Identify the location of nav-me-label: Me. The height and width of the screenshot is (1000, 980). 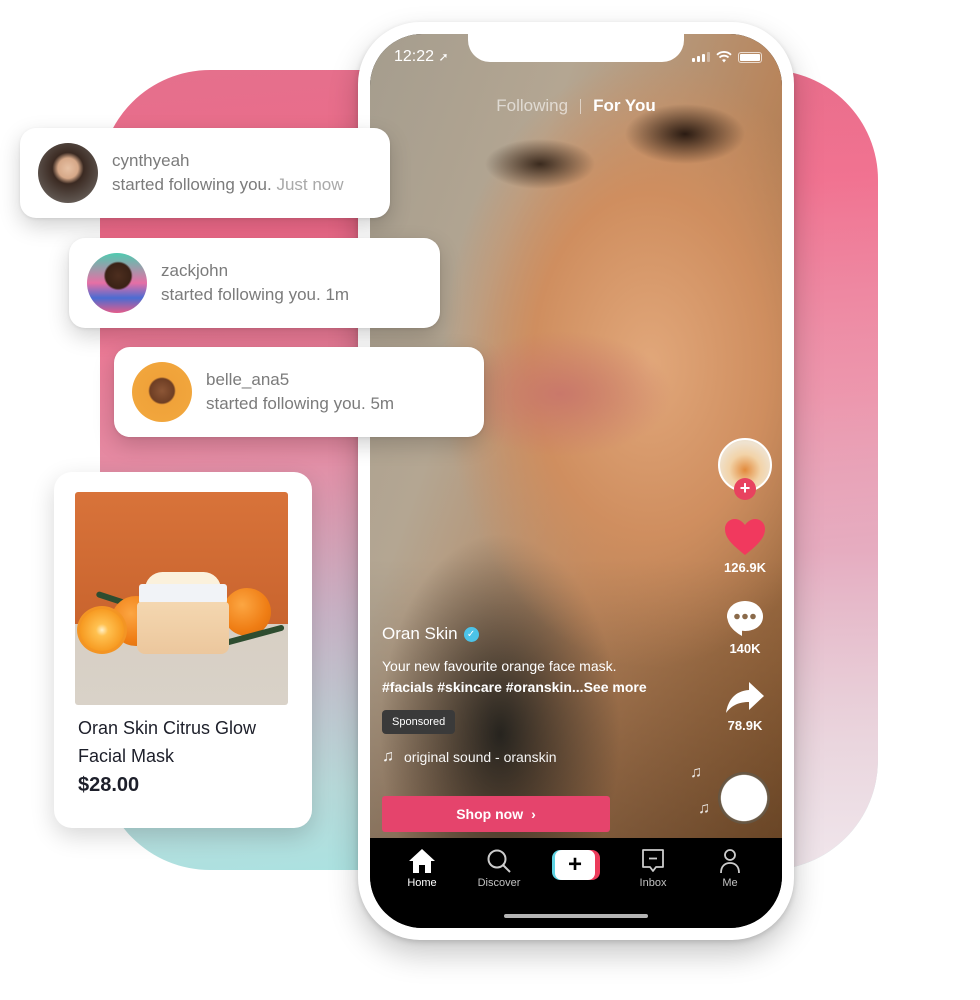
(730, 883).